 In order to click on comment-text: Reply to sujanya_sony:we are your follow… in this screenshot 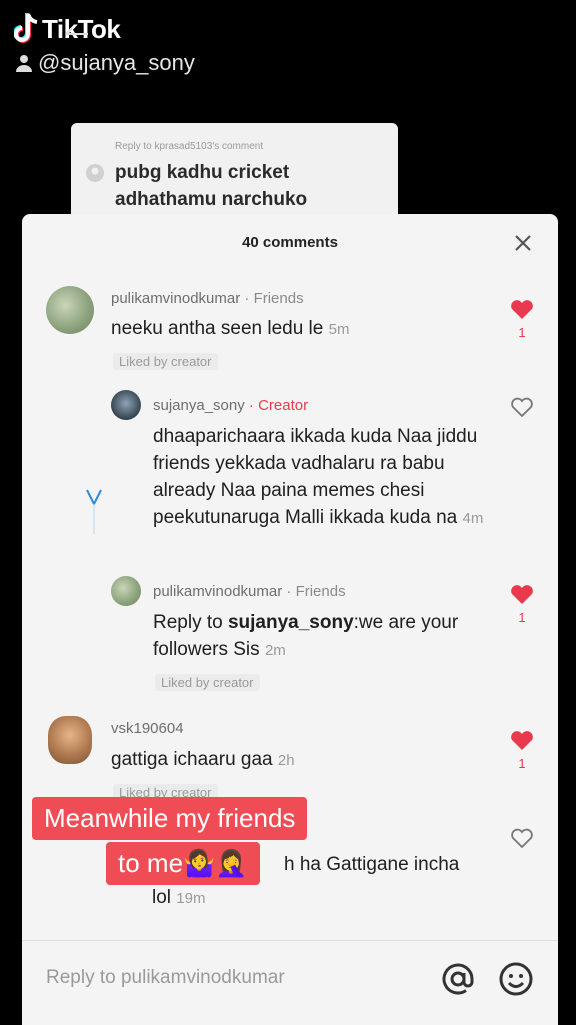, I will do `click(306, 636)`.